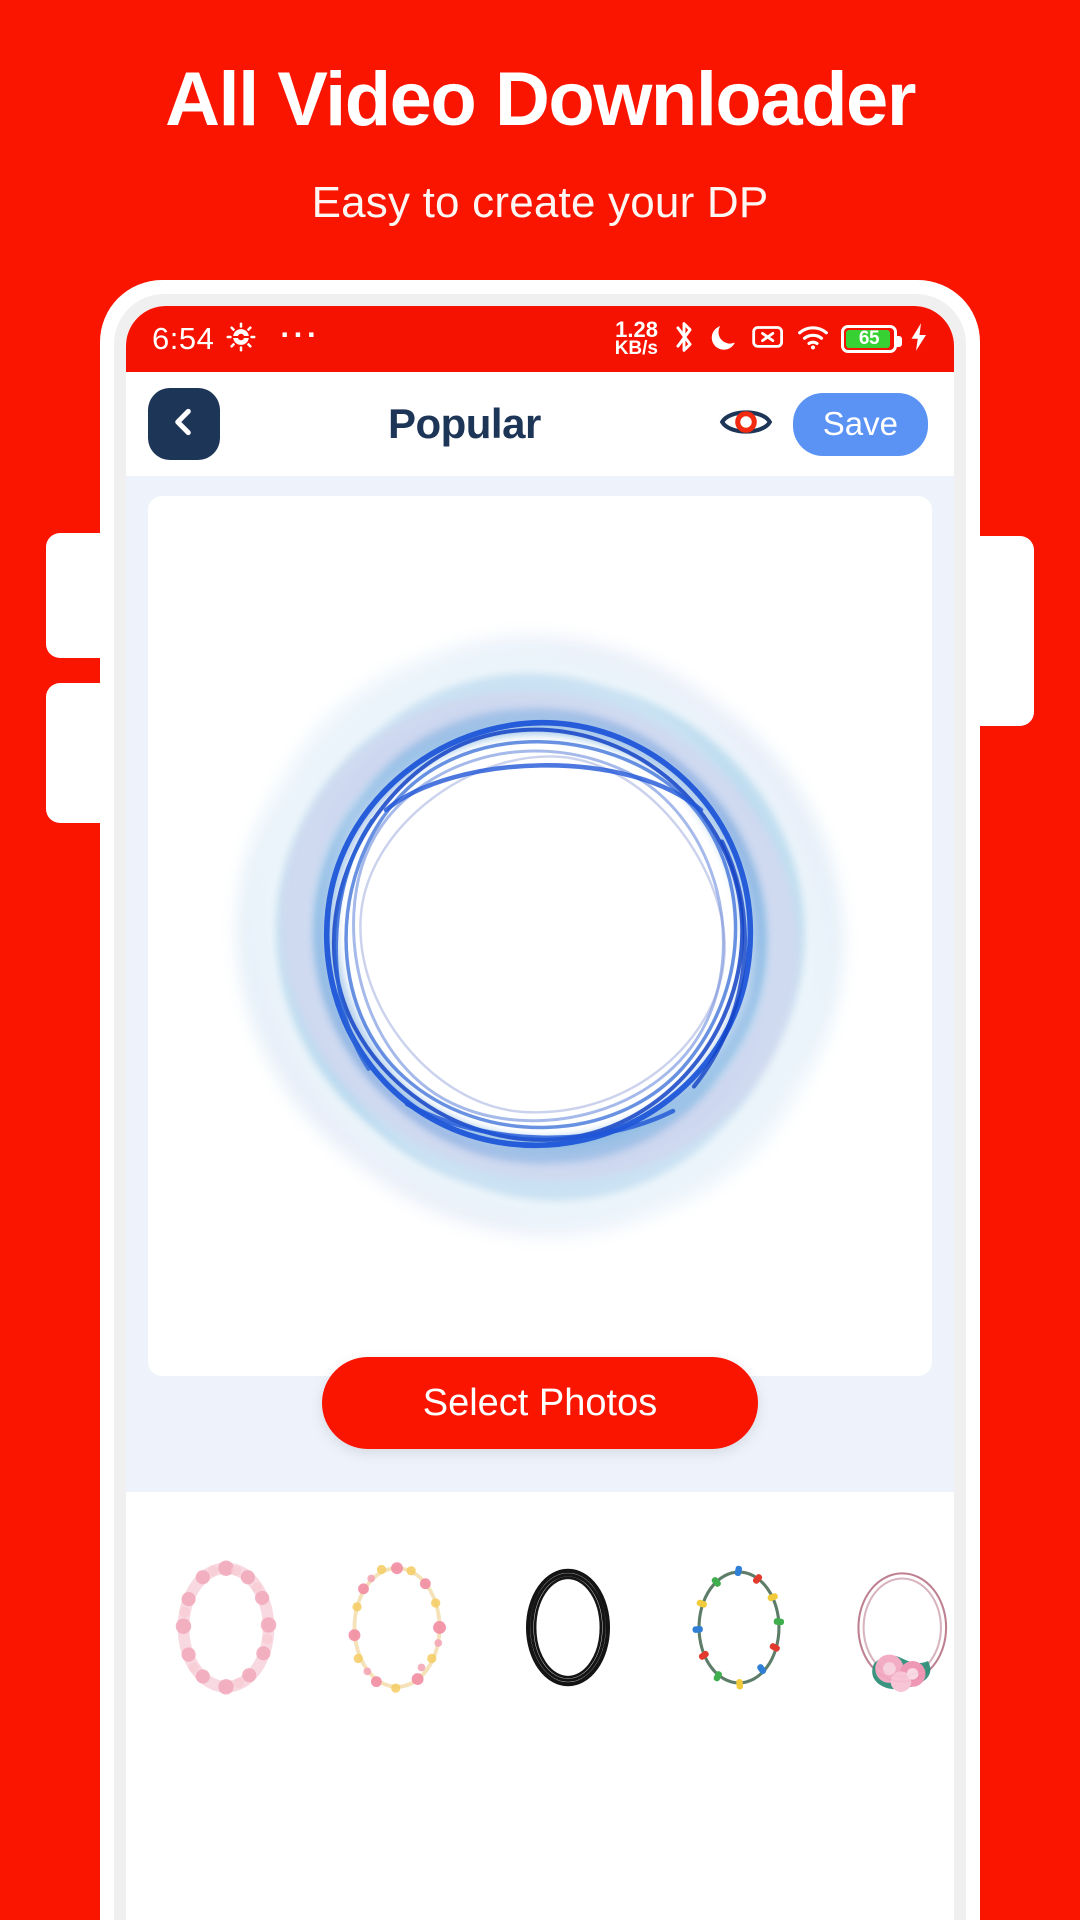 The width and height of the screenshot is (1080, 1920). What do you see at coordinates (464, 423) in the screenshot?
I see `page-title: Popular` at bounding box center [464, 423].